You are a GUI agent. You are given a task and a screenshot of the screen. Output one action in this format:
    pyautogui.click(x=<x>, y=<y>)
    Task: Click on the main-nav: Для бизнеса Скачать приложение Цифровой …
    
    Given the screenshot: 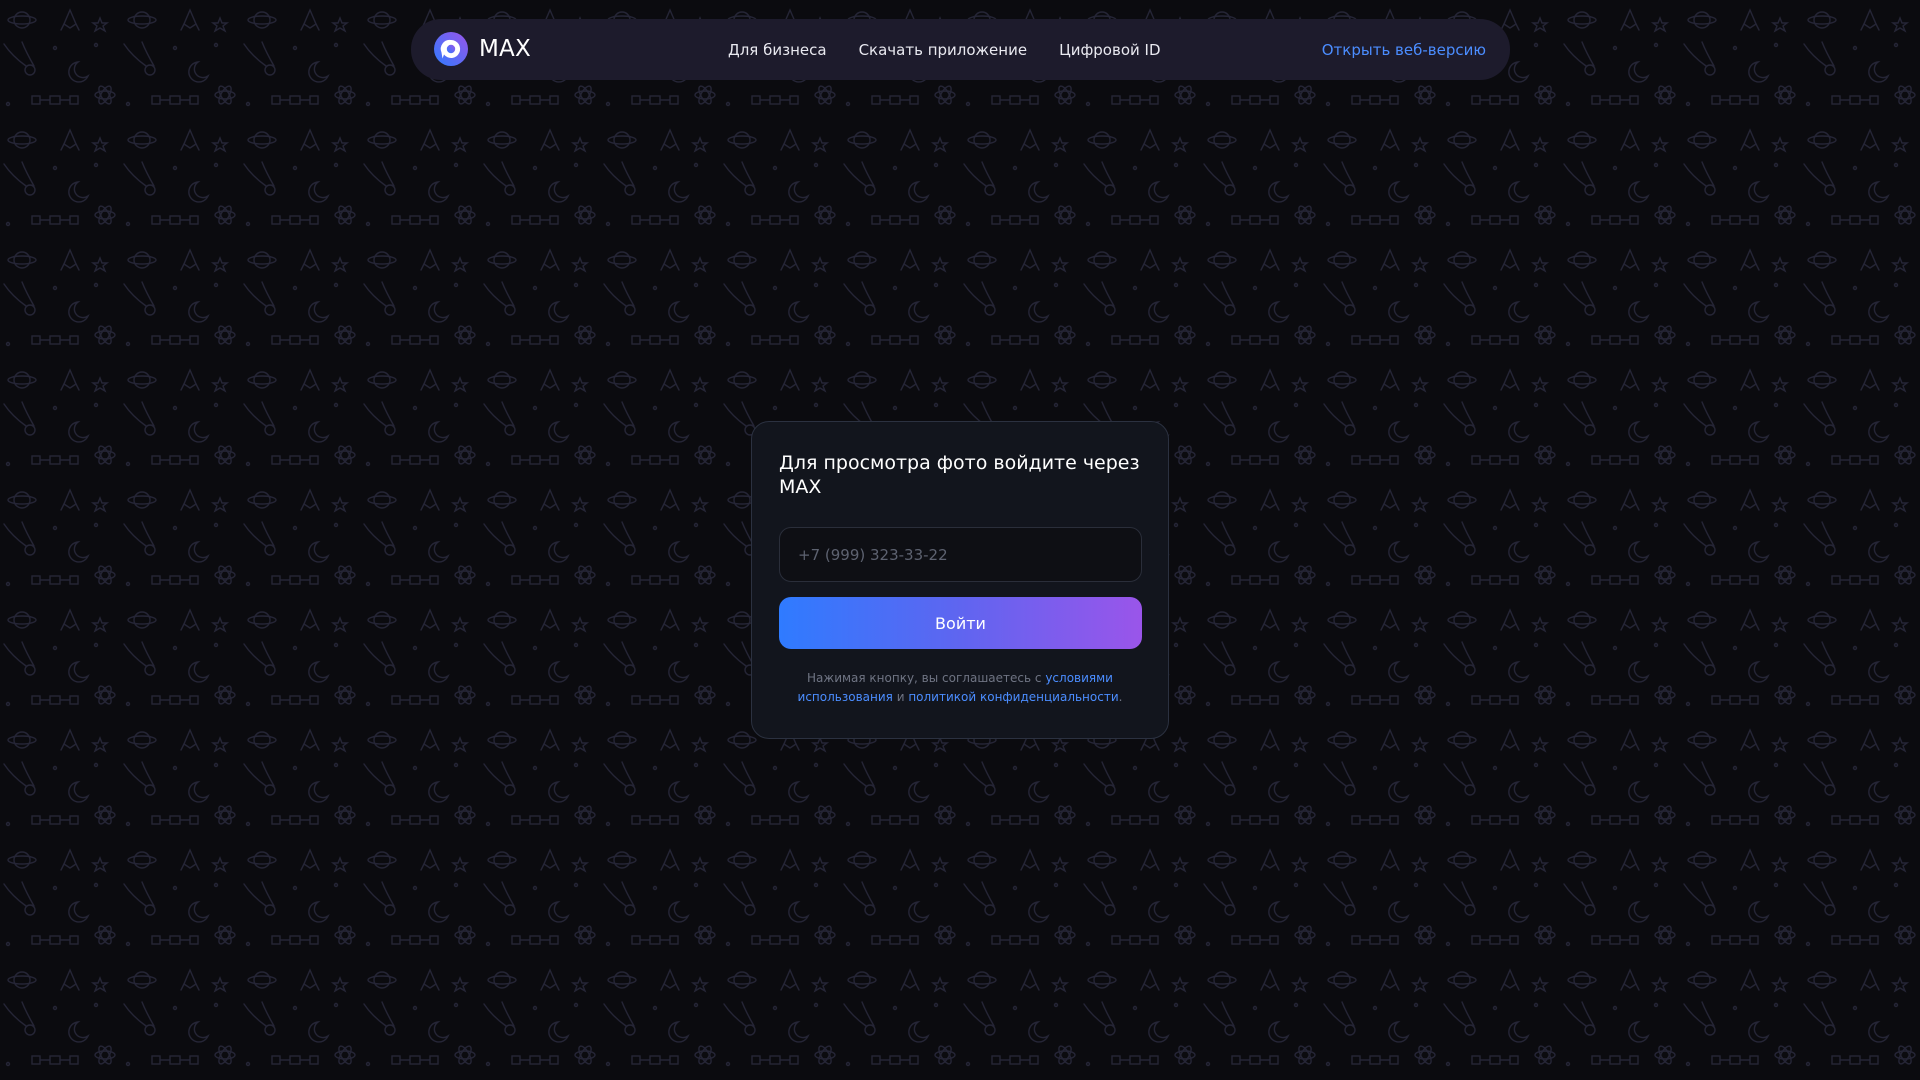 What is the action you would take?
    pyautogui.click(x=960, y=49)
    